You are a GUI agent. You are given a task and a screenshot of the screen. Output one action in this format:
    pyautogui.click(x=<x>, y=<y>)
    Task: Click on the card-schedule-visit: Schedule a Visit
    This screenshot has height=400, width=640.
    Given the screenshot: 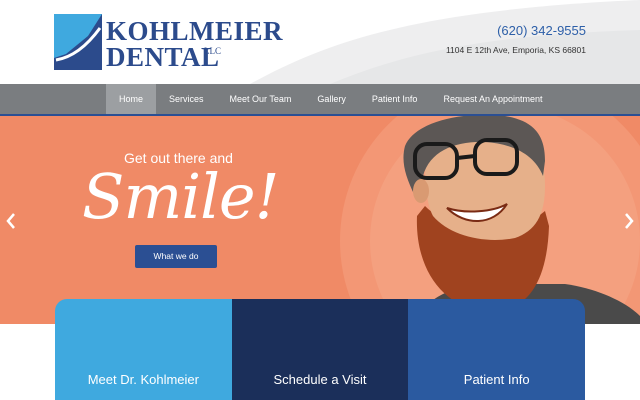 What is the action you would take?
    pyautogui.click(x=320, y=349)
    